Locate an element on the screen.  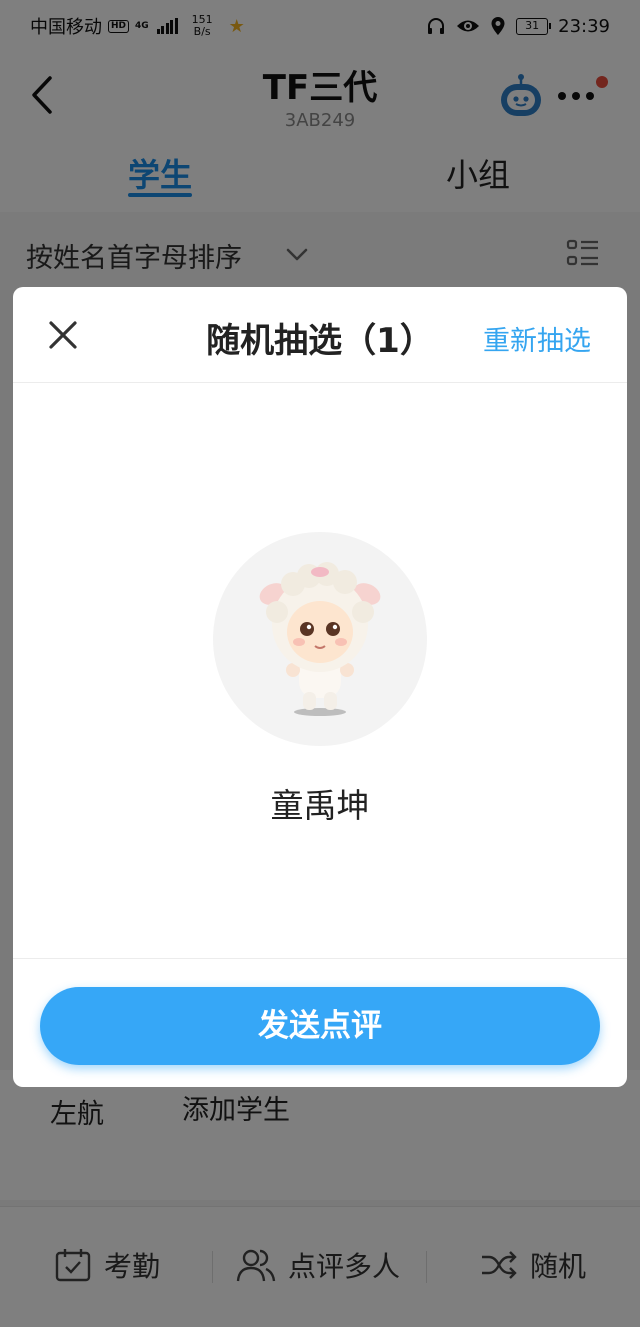
picked-student-name: 童禹坤 is located at coordinates (320, 805).